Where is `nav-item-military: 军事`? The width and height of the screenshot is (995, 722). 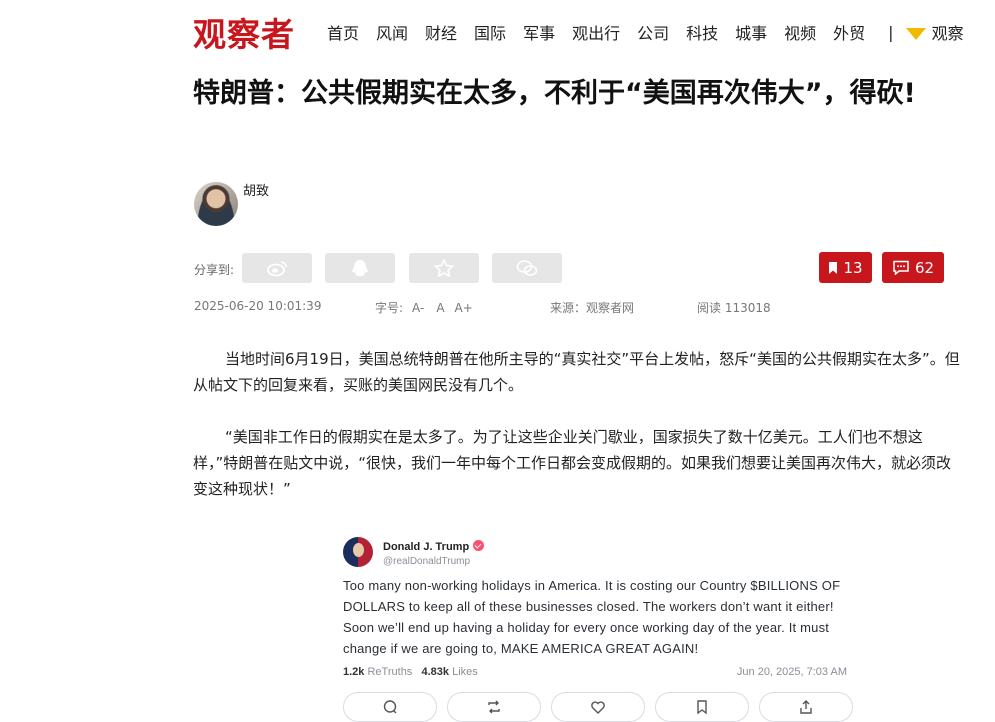 nav-item-military: 军事 is located at coordinates (539, 32).